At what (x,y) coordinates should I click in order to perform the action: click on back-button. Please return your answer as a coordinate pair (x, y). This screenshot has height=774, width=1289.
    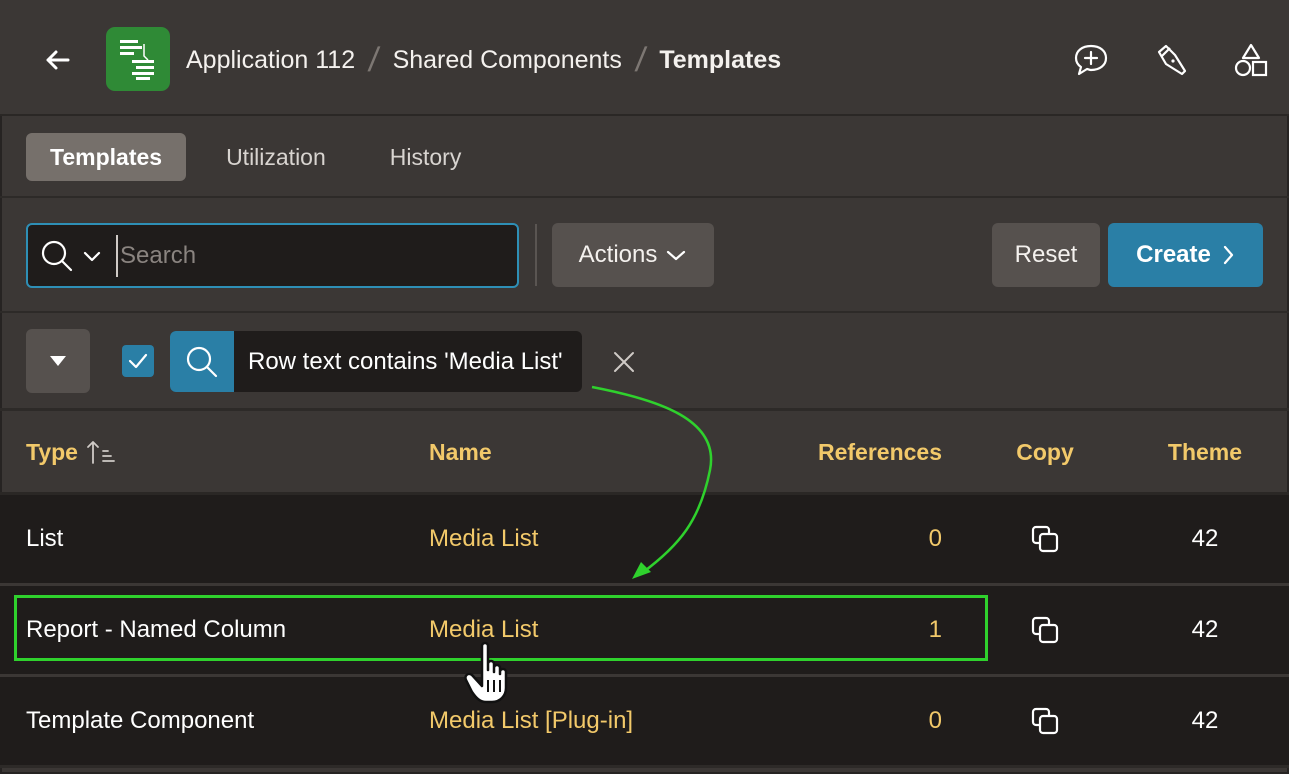
    Looking at the image, I should click on (58, 60).